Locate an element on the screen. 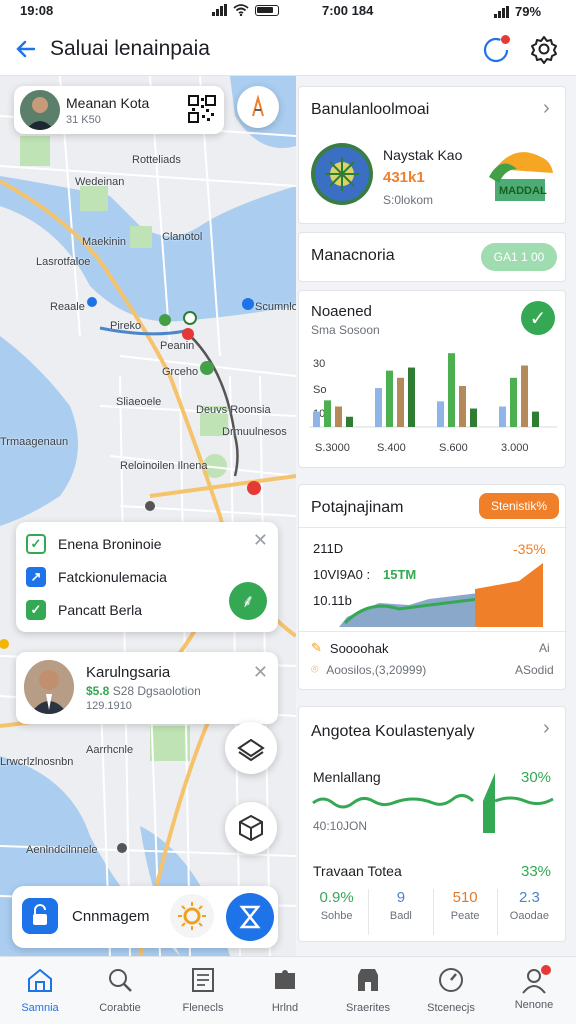  back-arrow-icon is located at coordinates (26, 49).